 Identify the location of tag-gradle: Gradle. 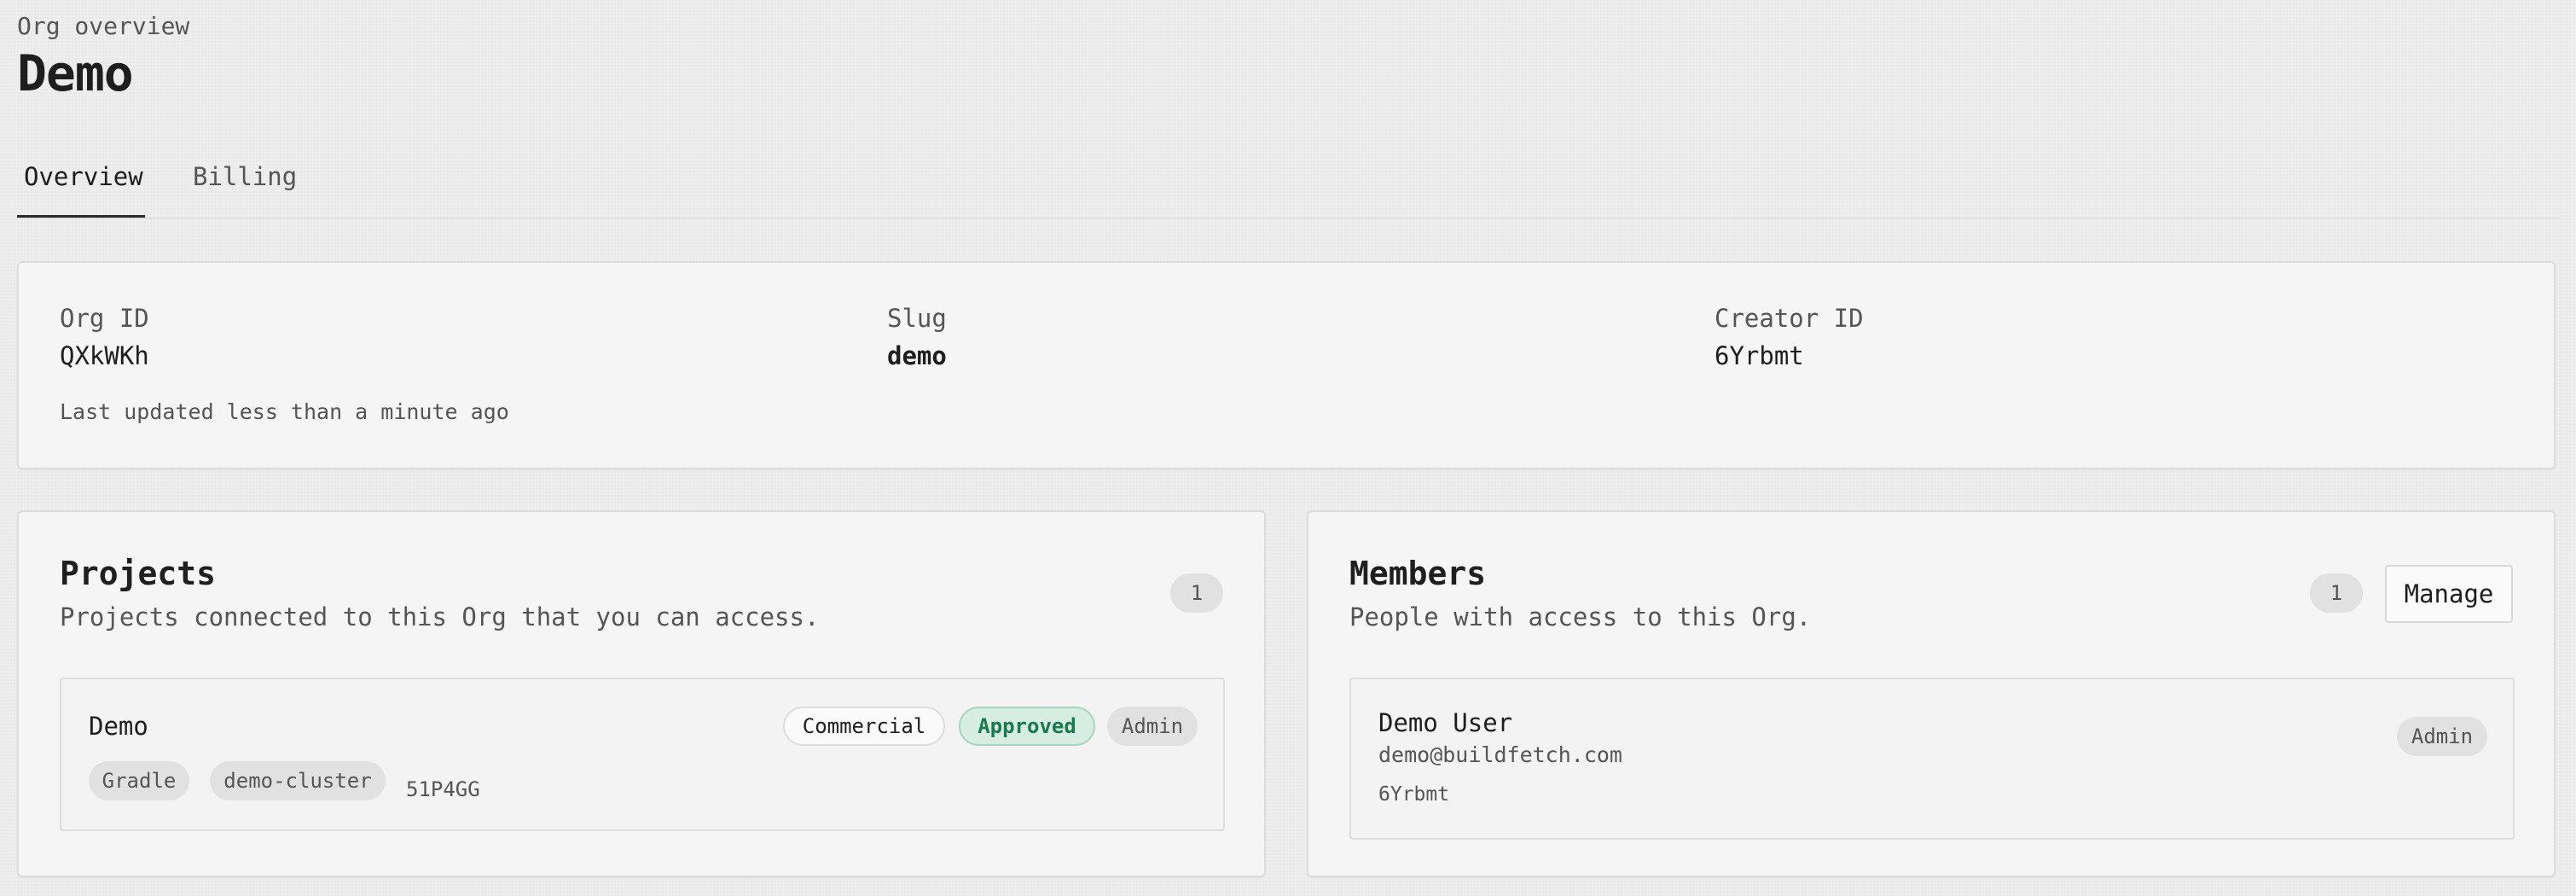
(139, 780).